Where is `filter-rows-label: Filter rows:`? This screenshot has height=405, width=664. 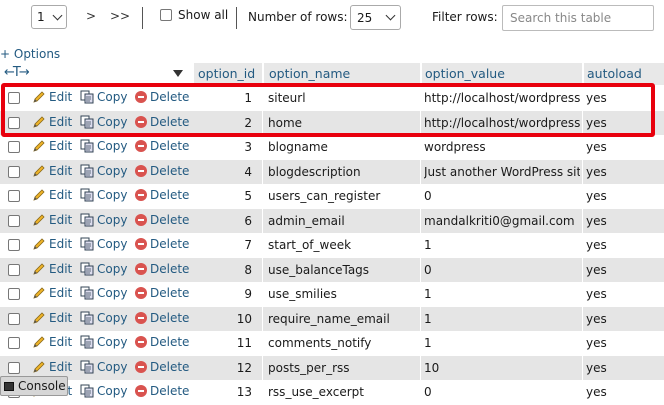
filter-rows-label: Filter rows: is located at coordinates (465, 17).